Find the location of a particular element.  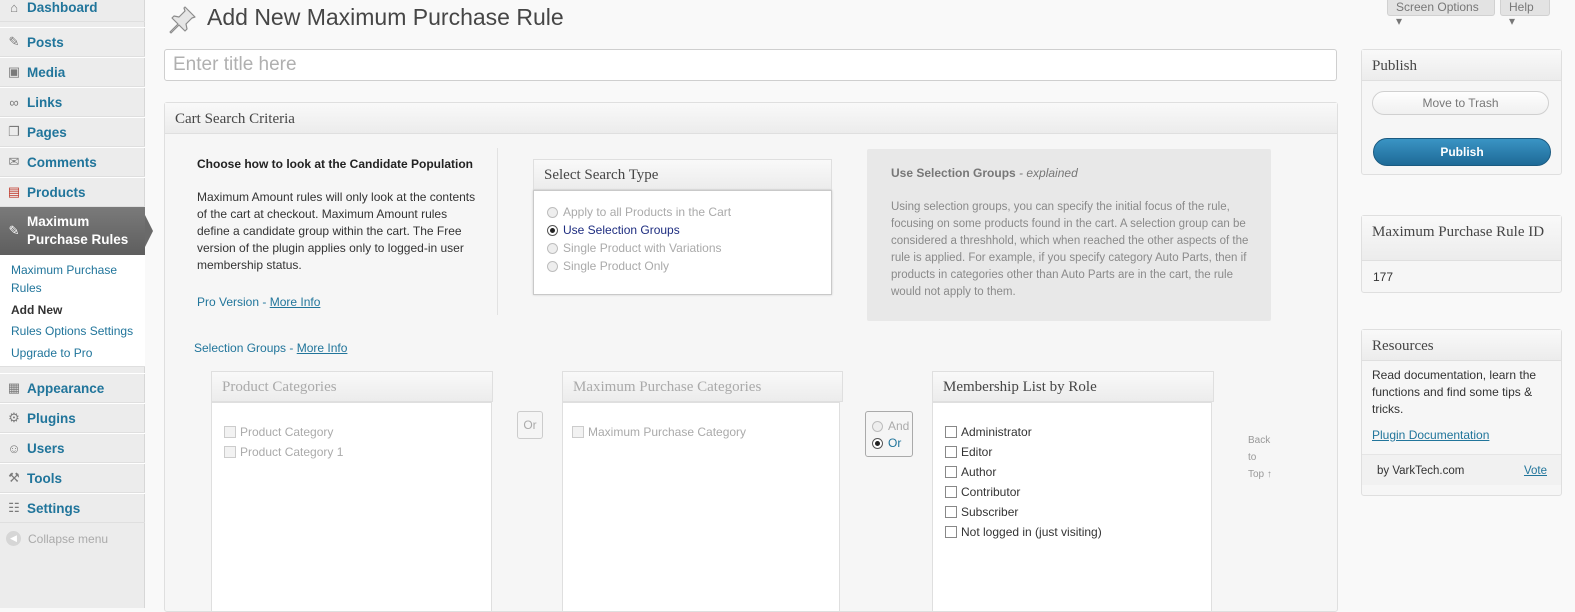

search-type-selection-groups: Use Selection Groups is located at coordinates (613, 230).